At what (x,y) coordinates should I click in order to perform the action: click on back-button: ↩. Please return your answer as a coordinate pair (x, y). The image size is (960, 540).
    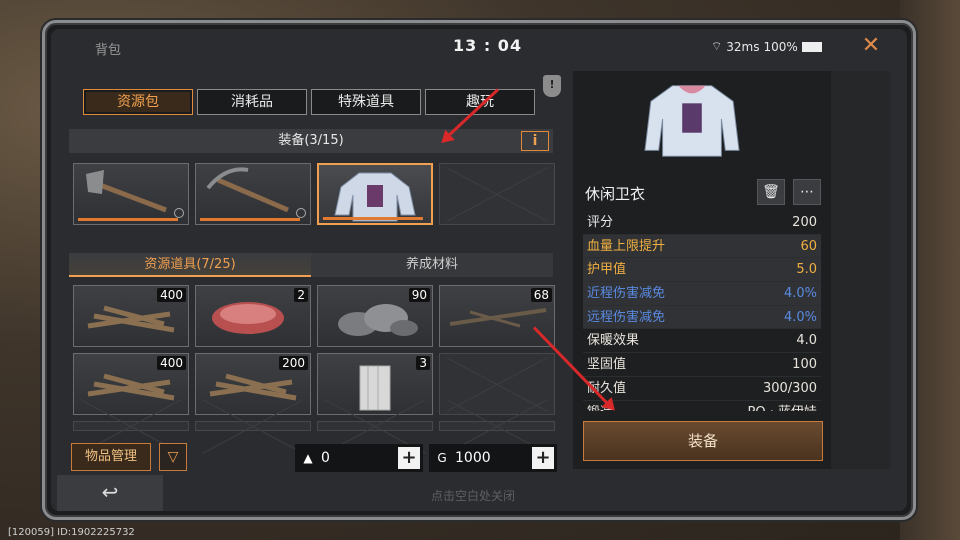
    Looking at the image, I should click on (110, 493).